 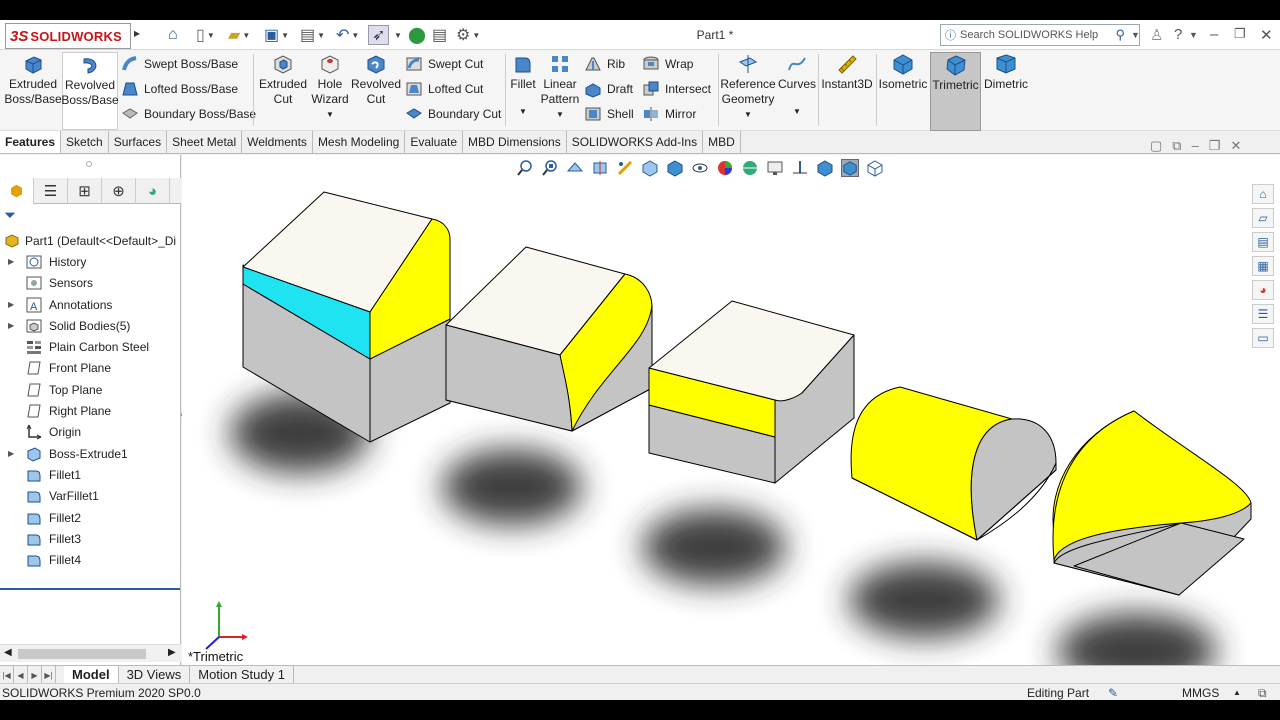 I want to click on wrap-button: Wrap, so click(x=667, y=64).